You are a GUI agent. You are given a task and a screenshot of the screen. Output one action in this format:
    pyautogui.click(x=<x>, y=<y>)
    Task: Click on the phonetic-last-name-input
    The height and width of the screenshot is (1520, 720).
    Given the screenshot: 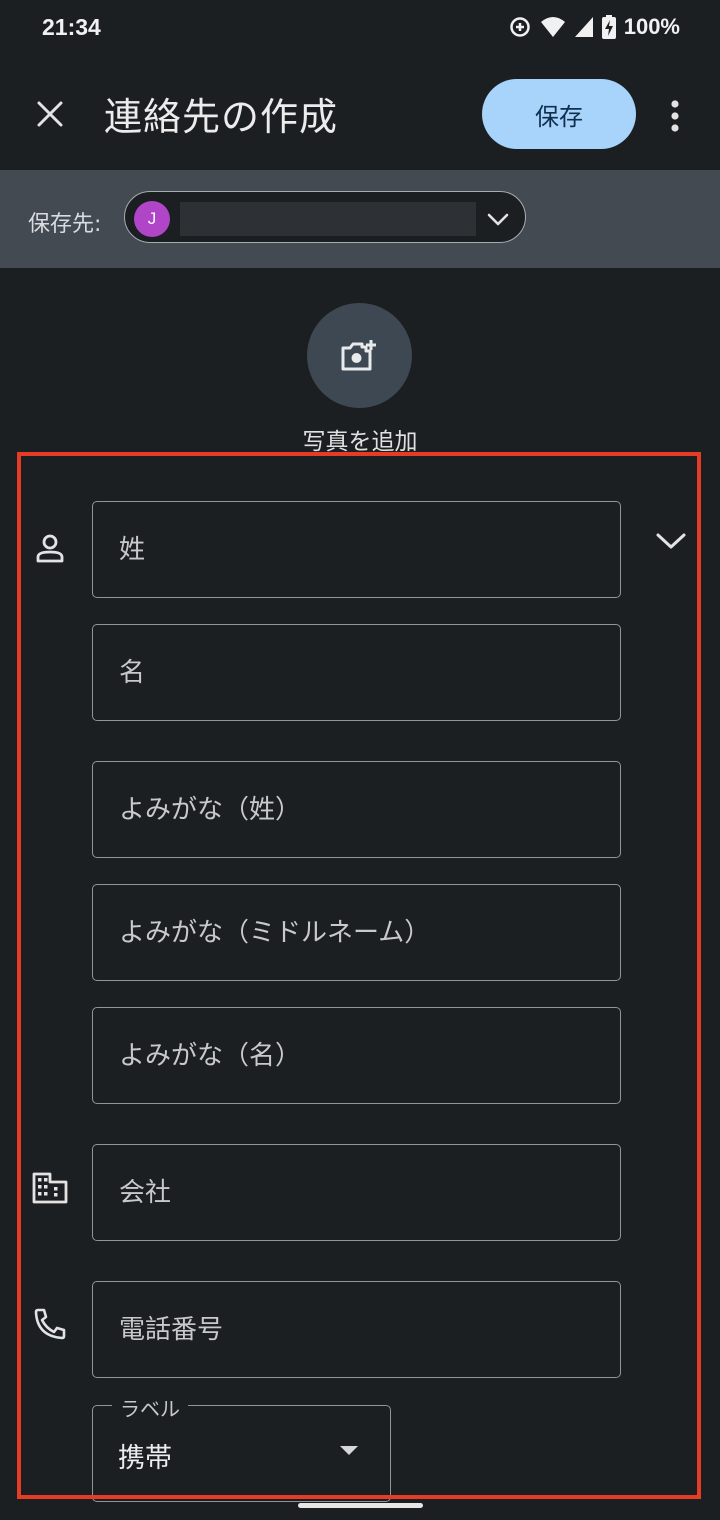 What is the action you would take?
    pyautogui.click(x=356, y=809)
    